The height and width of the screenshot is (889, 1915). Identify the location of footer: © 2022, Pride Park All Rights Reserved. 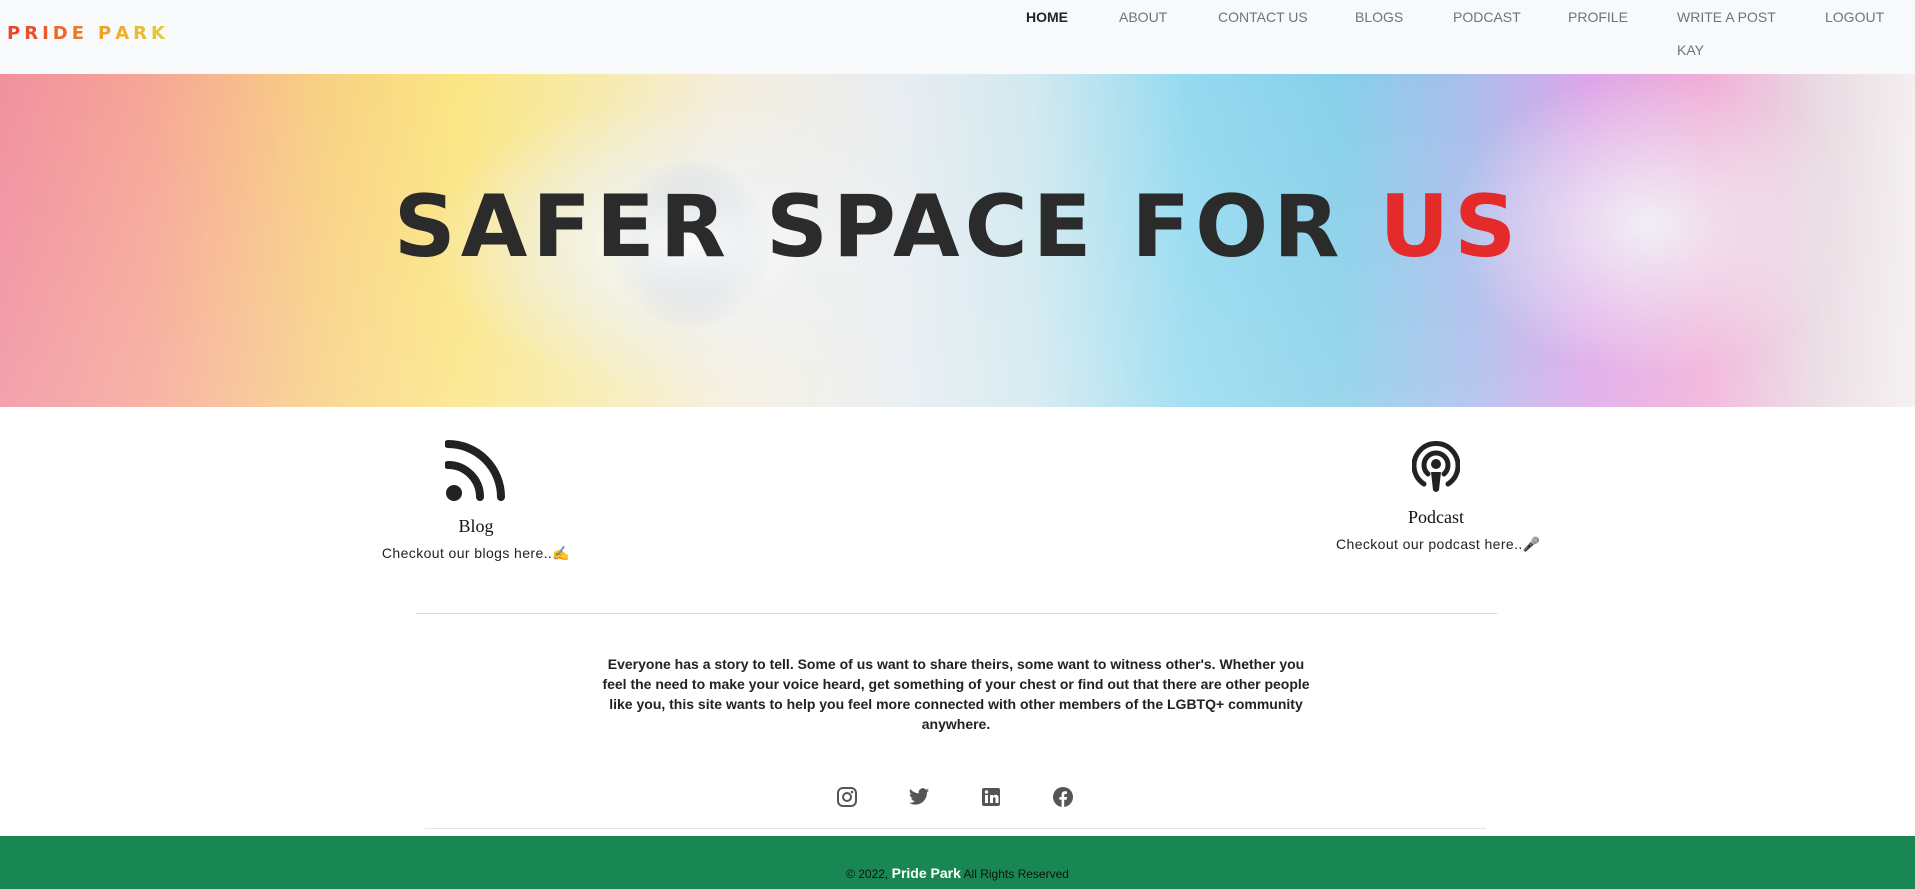
(957, 862).